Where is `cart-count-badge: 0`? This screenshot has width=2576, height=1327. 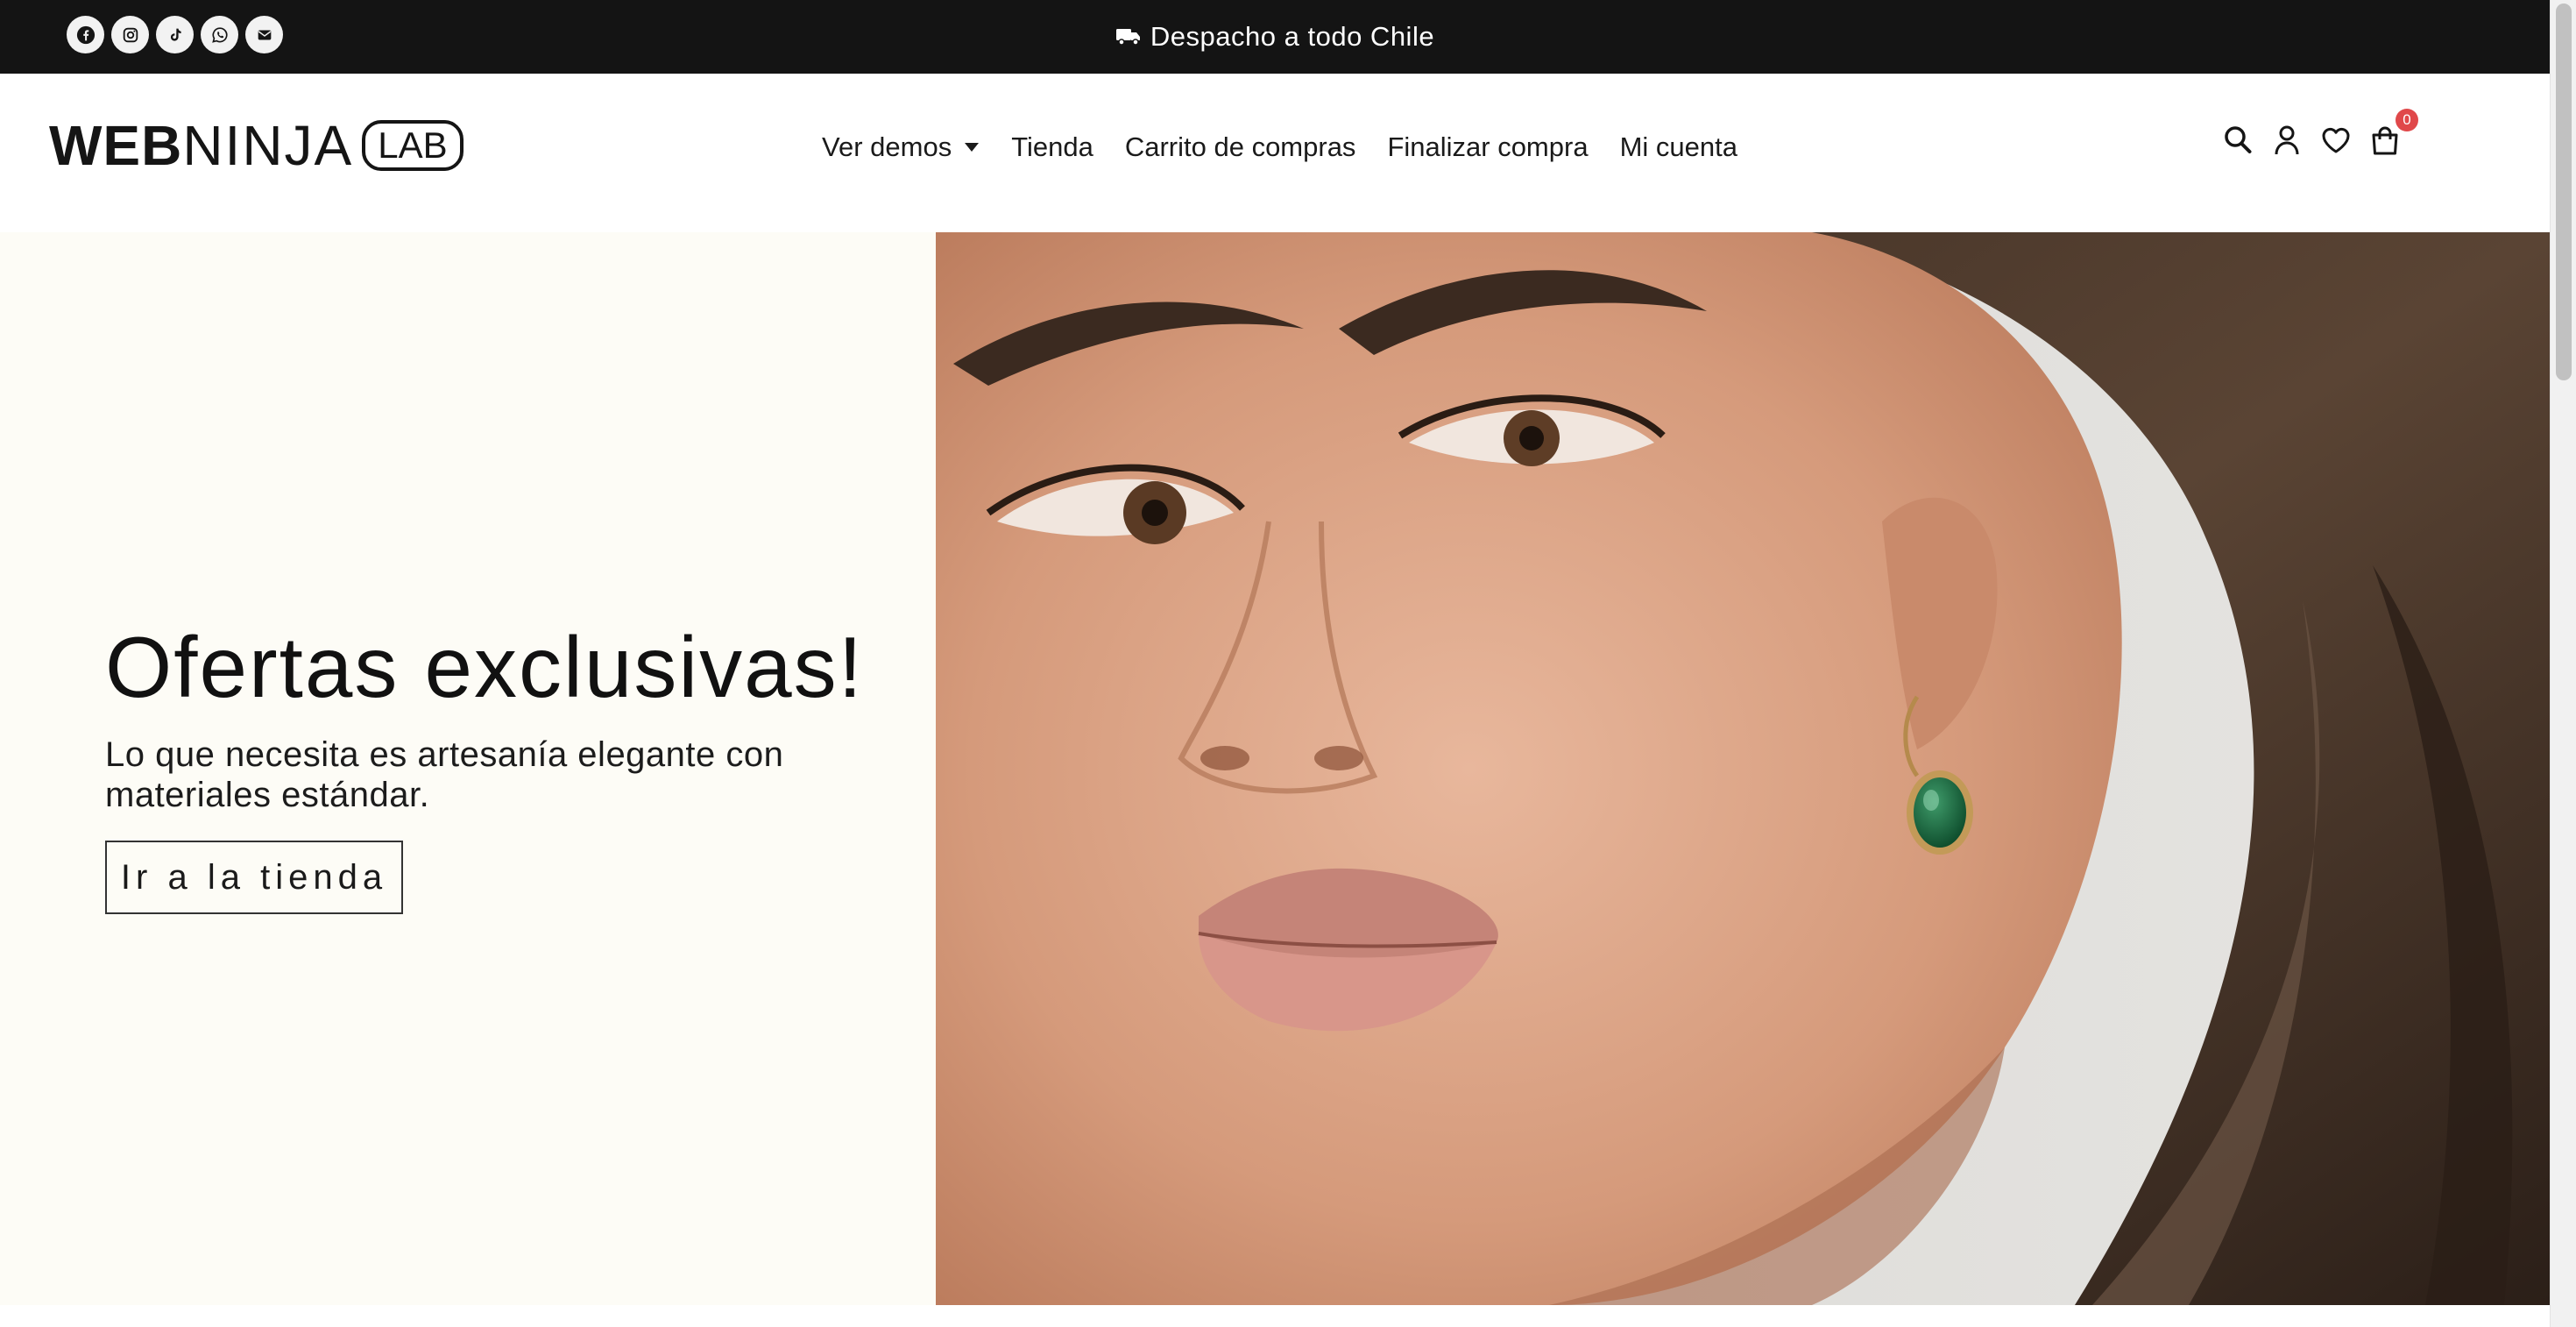 cart-count-badge: 0 is located at coordinates (2407, 120).